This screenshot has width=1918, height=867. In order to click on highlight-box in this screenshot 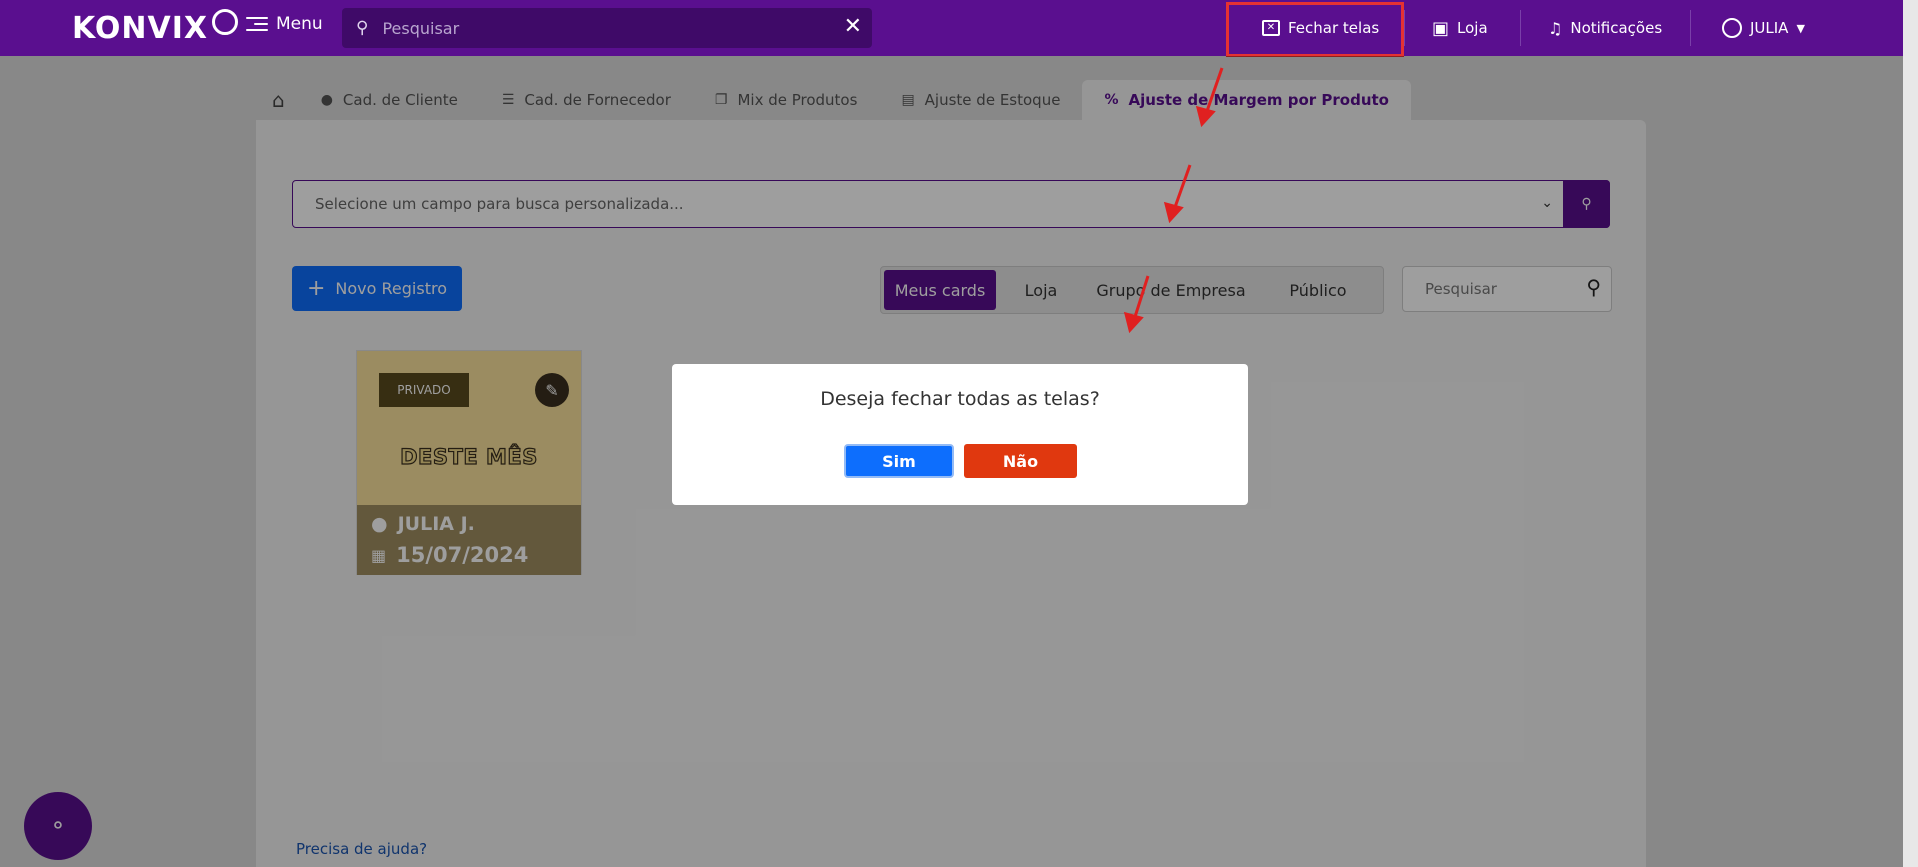, I will do `click(1315, 29)`.